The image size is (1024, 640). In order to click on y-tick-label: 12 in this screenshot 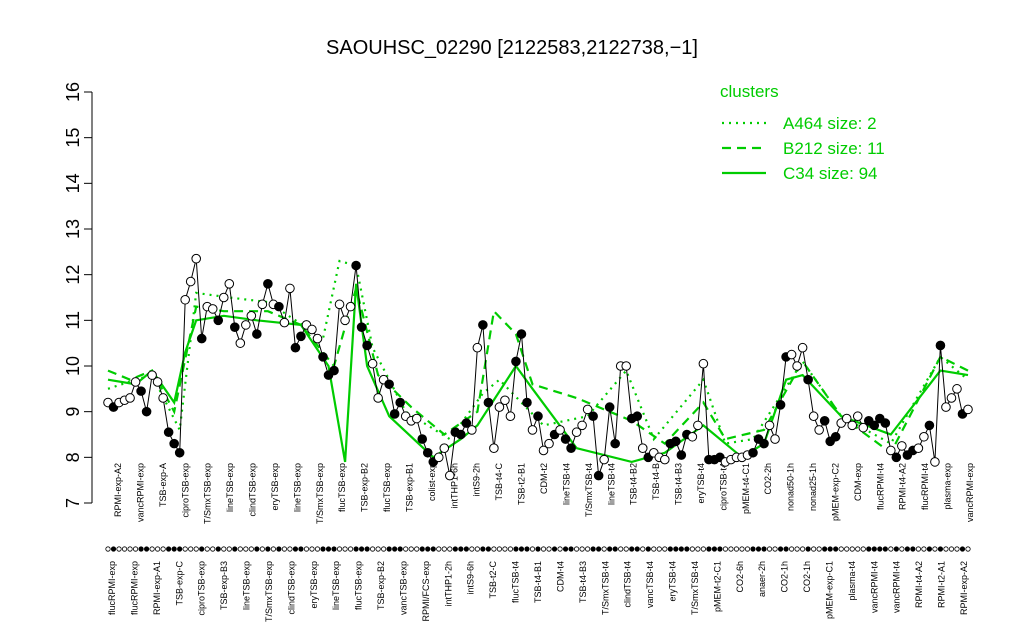, I will do `click(73, 275)`.